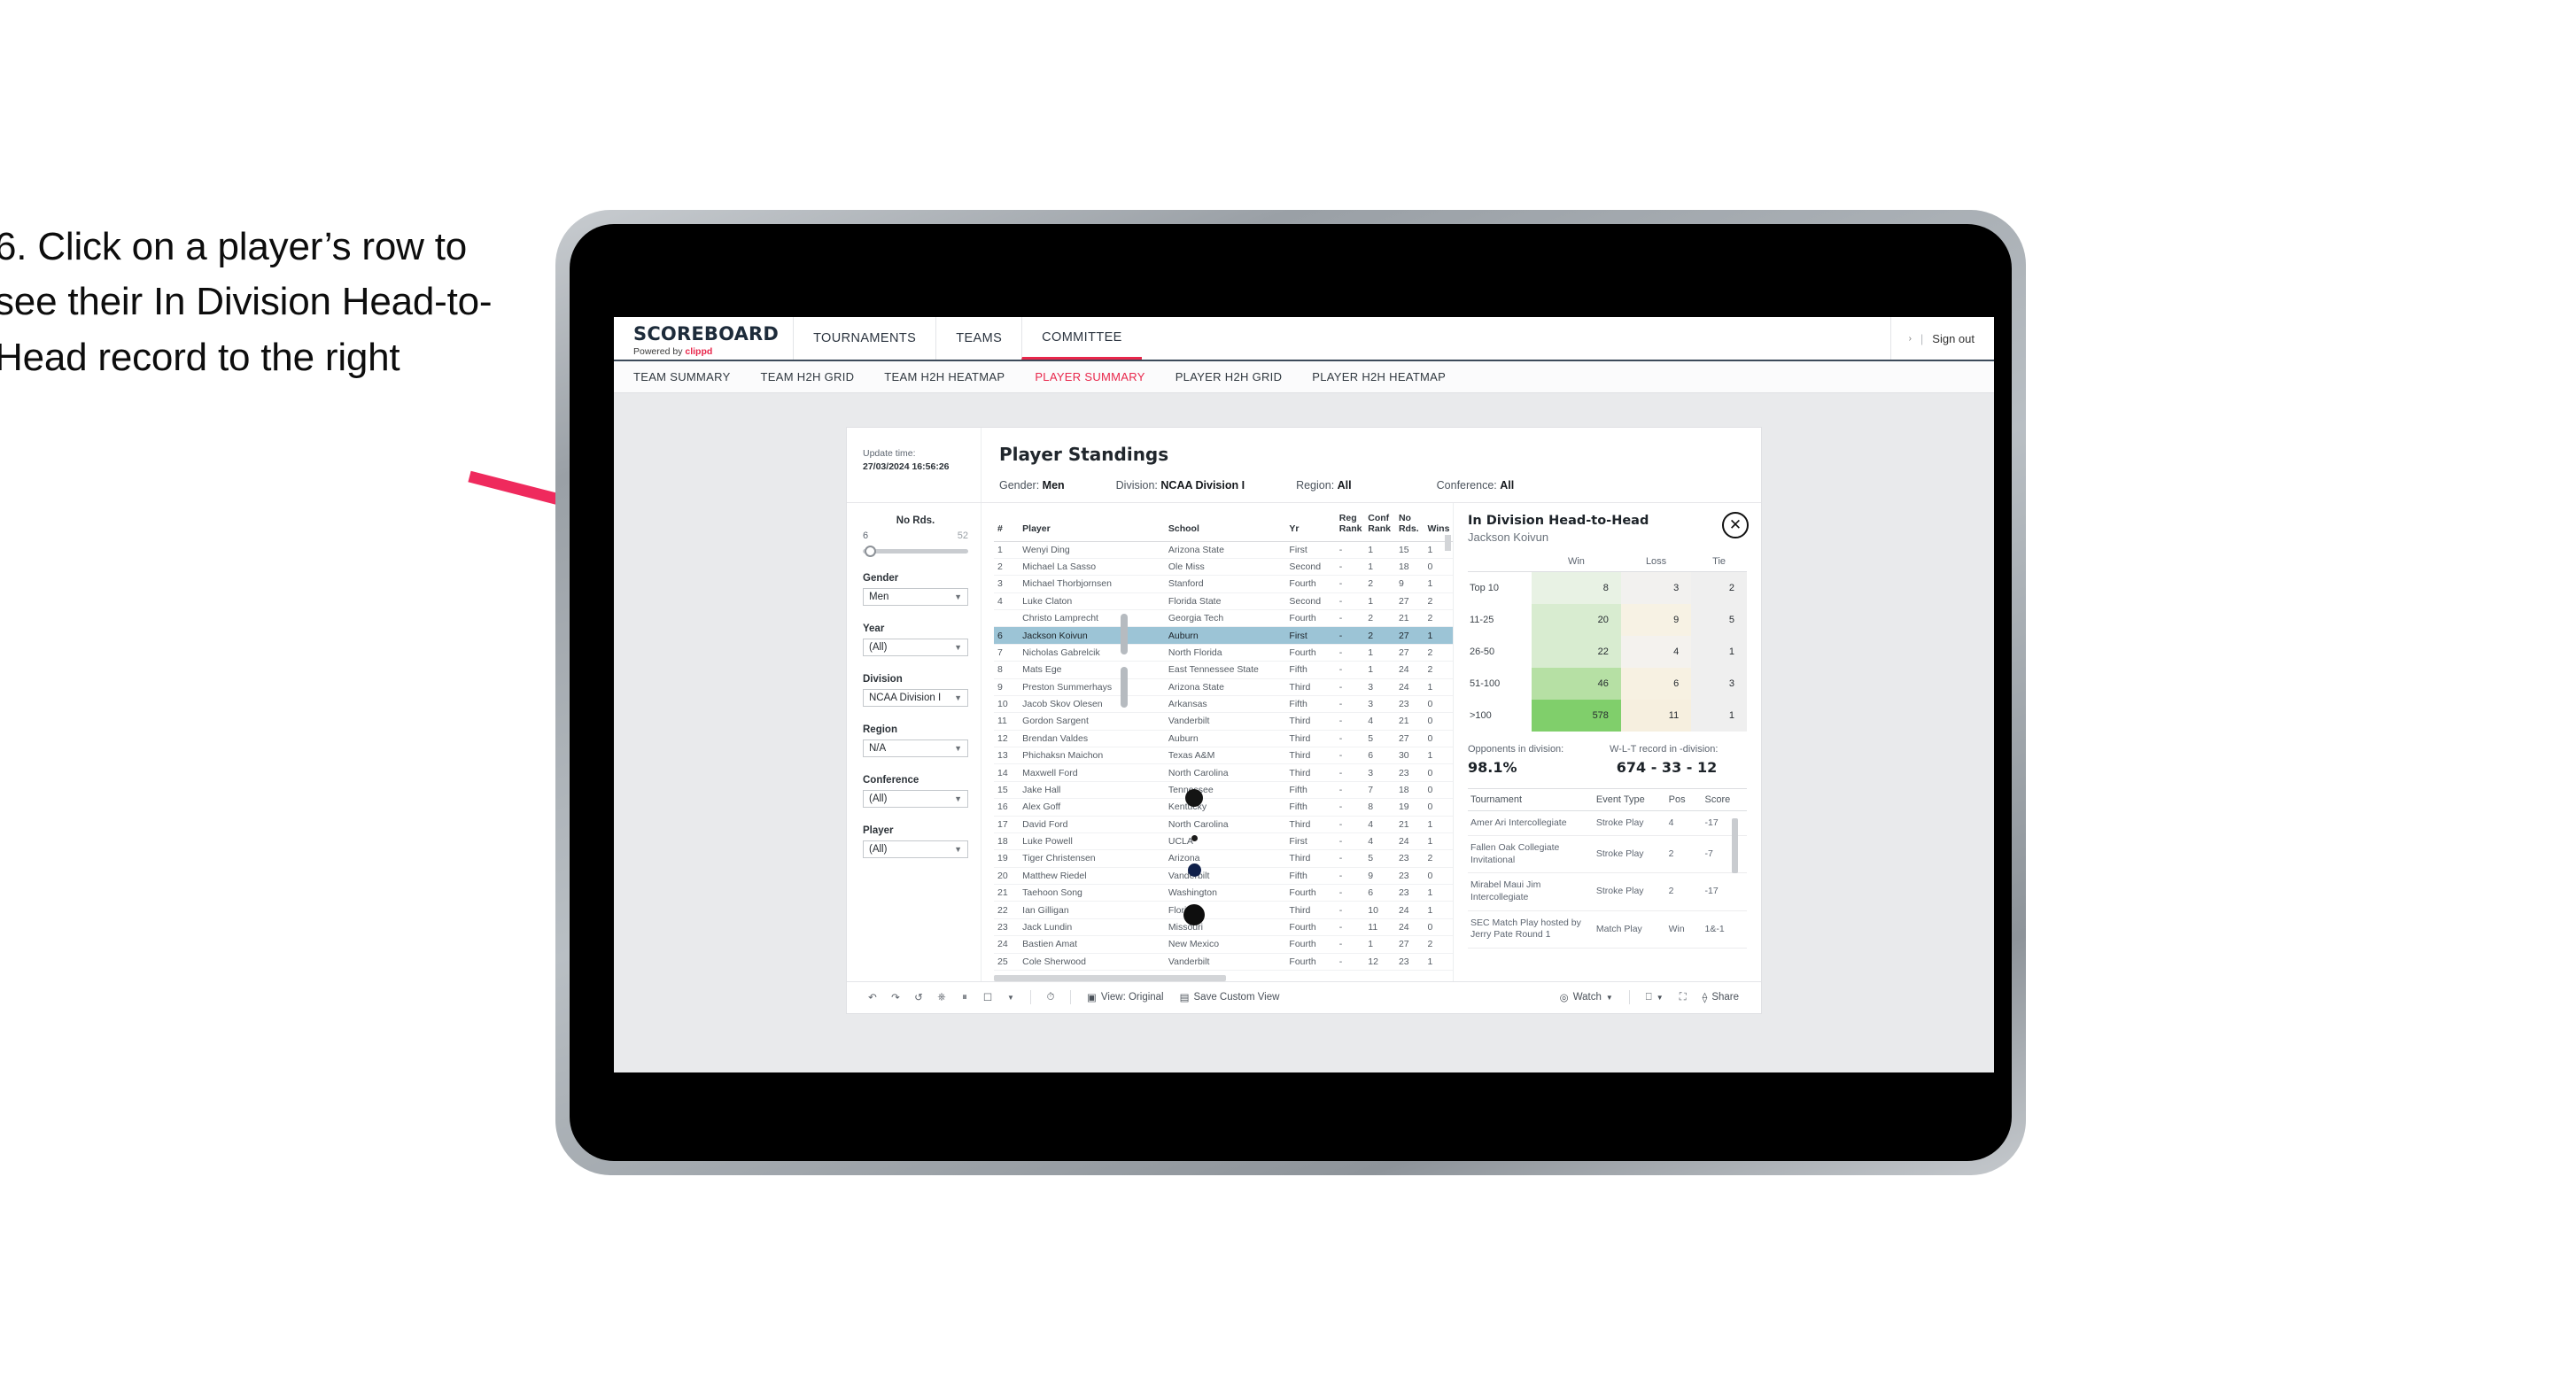  I want to click on cell-school: Tennessee, so click(1225, 790).